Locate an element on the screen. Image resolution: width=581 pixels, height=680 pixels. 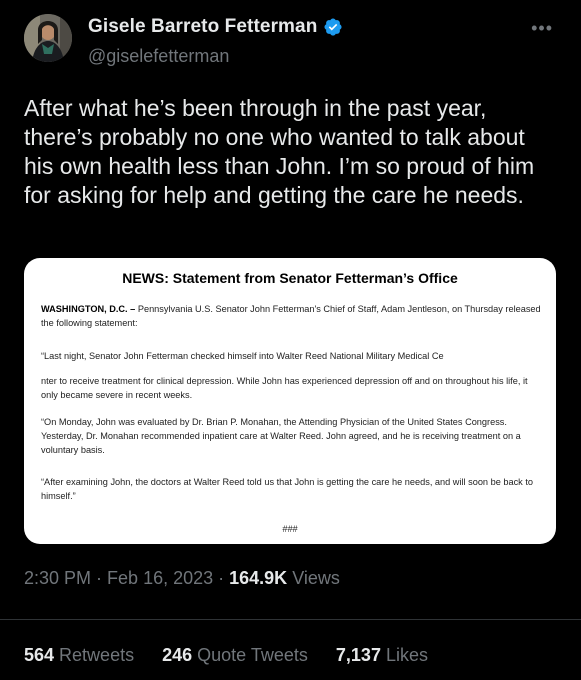
verified-badge-icon is located at coordinates (333, 27).